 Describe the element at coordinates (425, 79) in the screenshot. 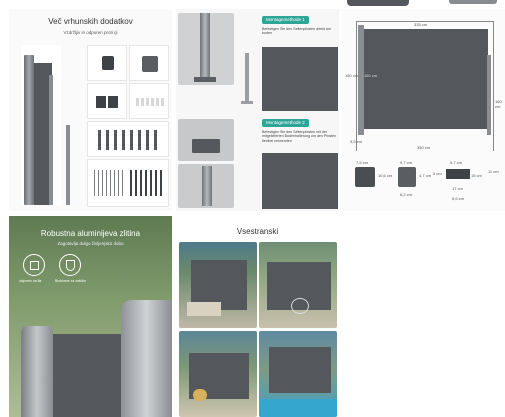

I see `screen-panel` at that location.